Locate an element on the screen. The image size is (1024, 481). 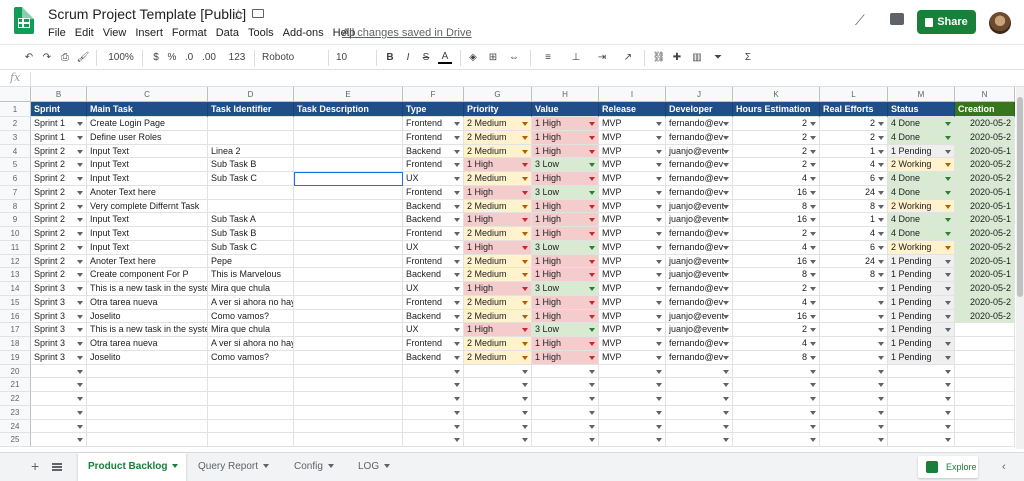
table-cell: 4 Done is located at coordinates (921, 137).